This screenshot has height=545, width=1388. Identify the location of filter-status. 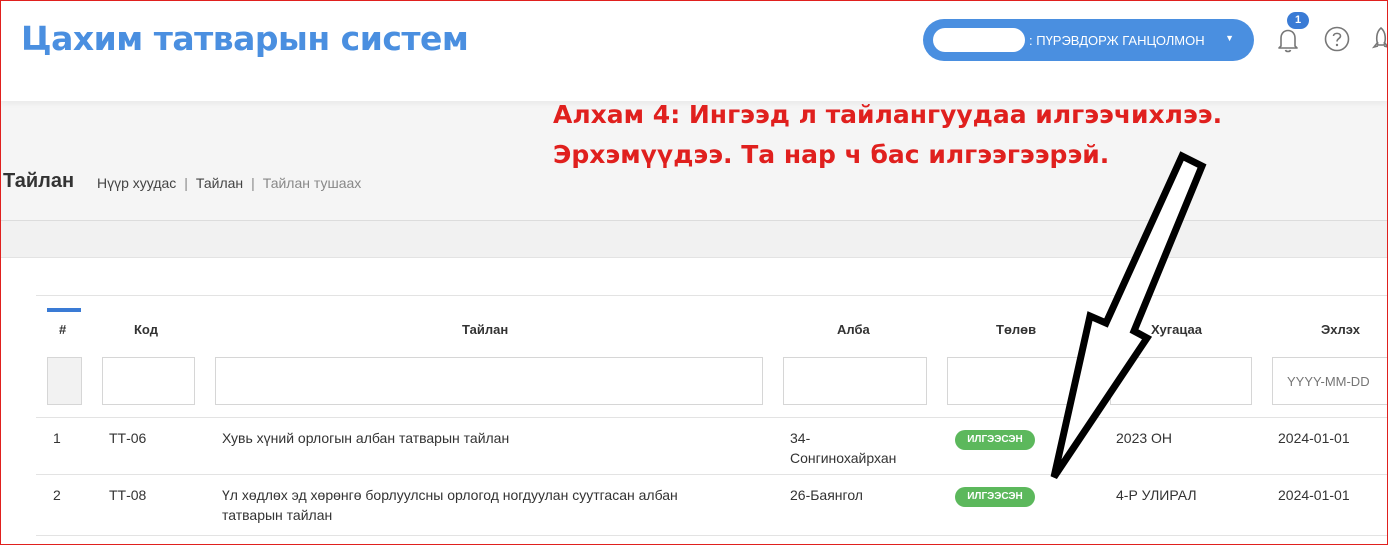
(1019, 381).